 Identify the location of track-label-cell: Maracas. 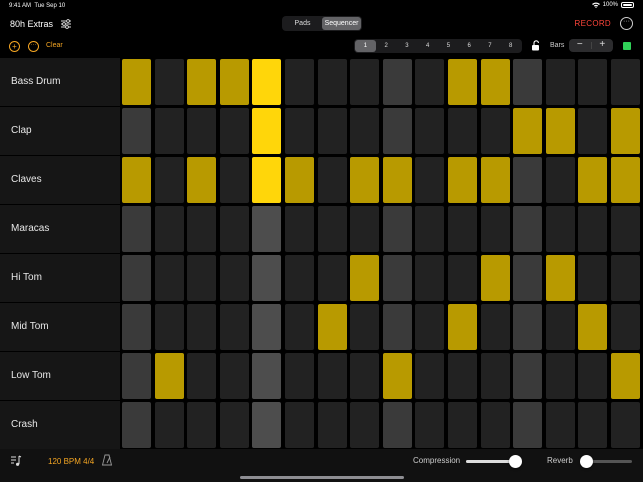
(60, 229).